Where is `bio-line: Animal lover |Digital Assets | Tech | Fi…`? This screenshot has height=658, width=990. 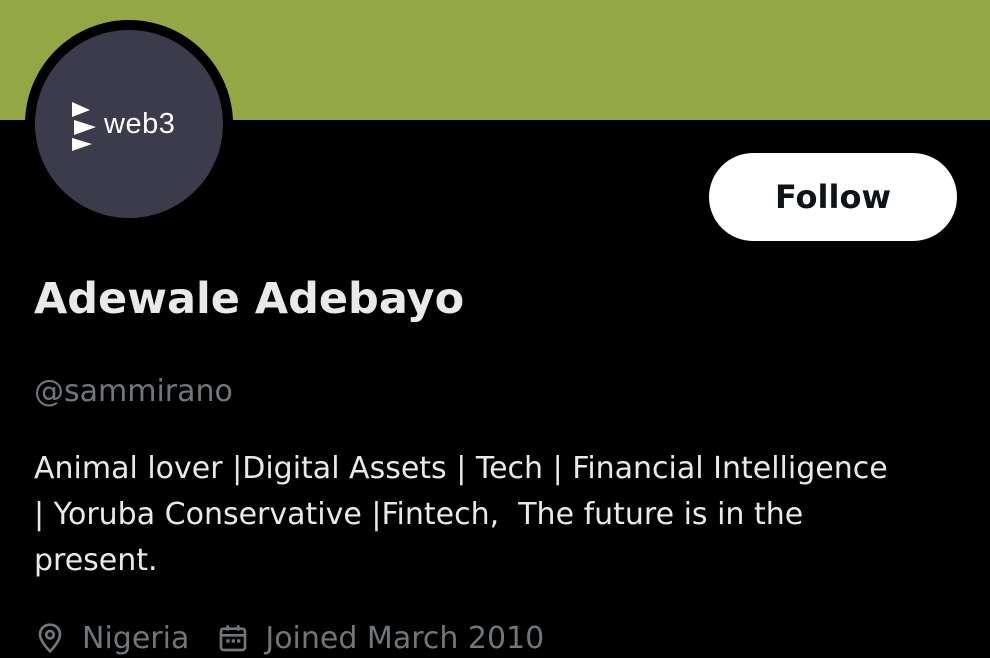
bio-line: Animal lover |Digital Assets | Tech | Fi… is located at coordinates (461, 468).